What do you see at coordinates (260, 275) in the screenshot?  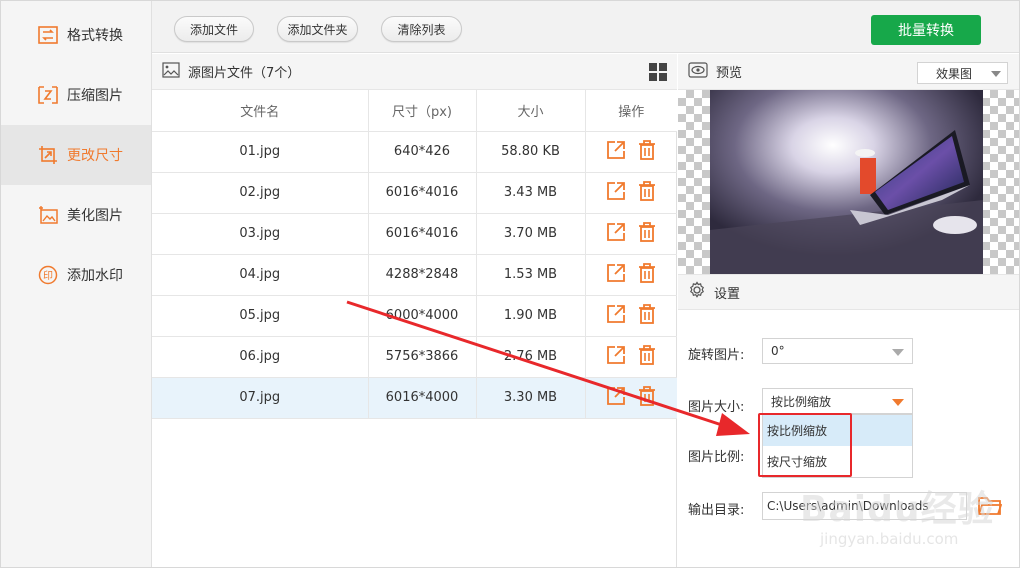 I see `cell-filename: 04.jpg` at bounding box center [260, 275].